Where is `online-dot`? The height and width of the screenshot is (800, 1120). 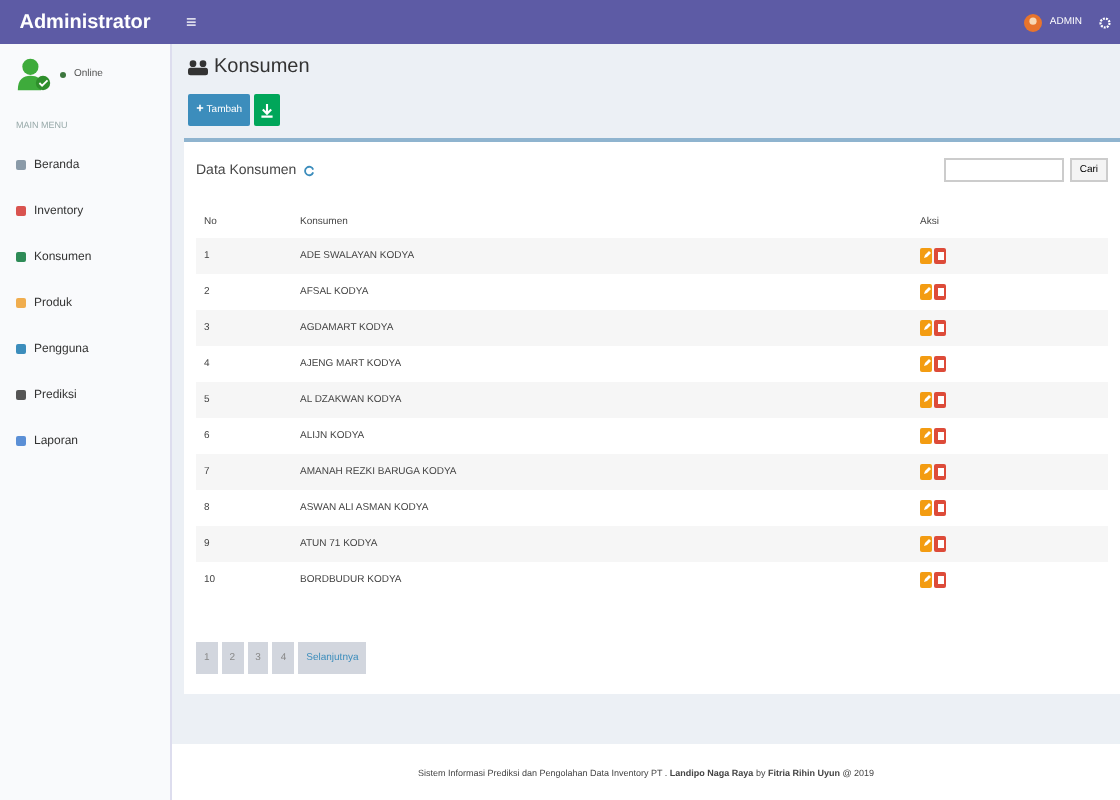 online-dot is located at coordinates (63, 74).